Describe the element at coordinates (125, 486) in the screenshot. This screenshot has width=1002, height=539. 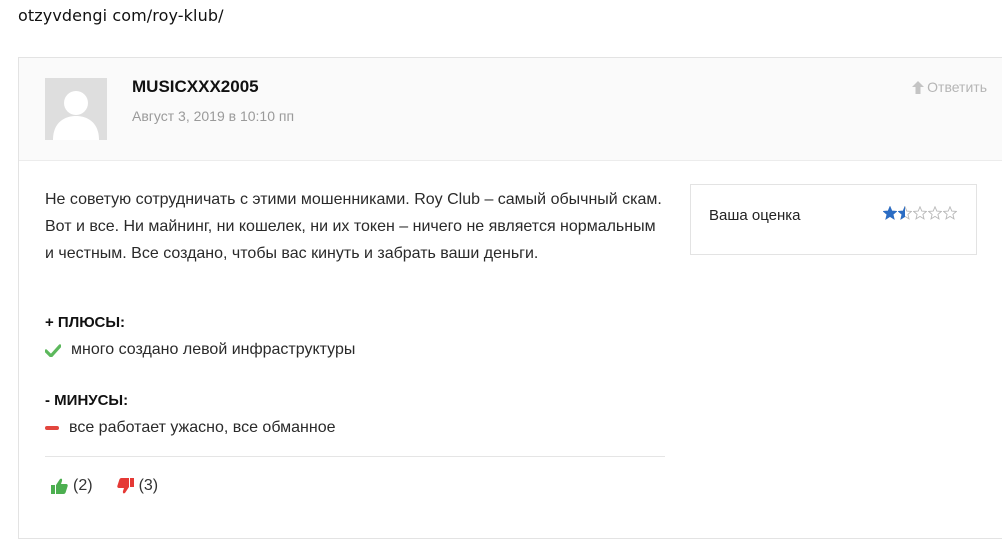
I see `thumbs-down-icon` at that location.